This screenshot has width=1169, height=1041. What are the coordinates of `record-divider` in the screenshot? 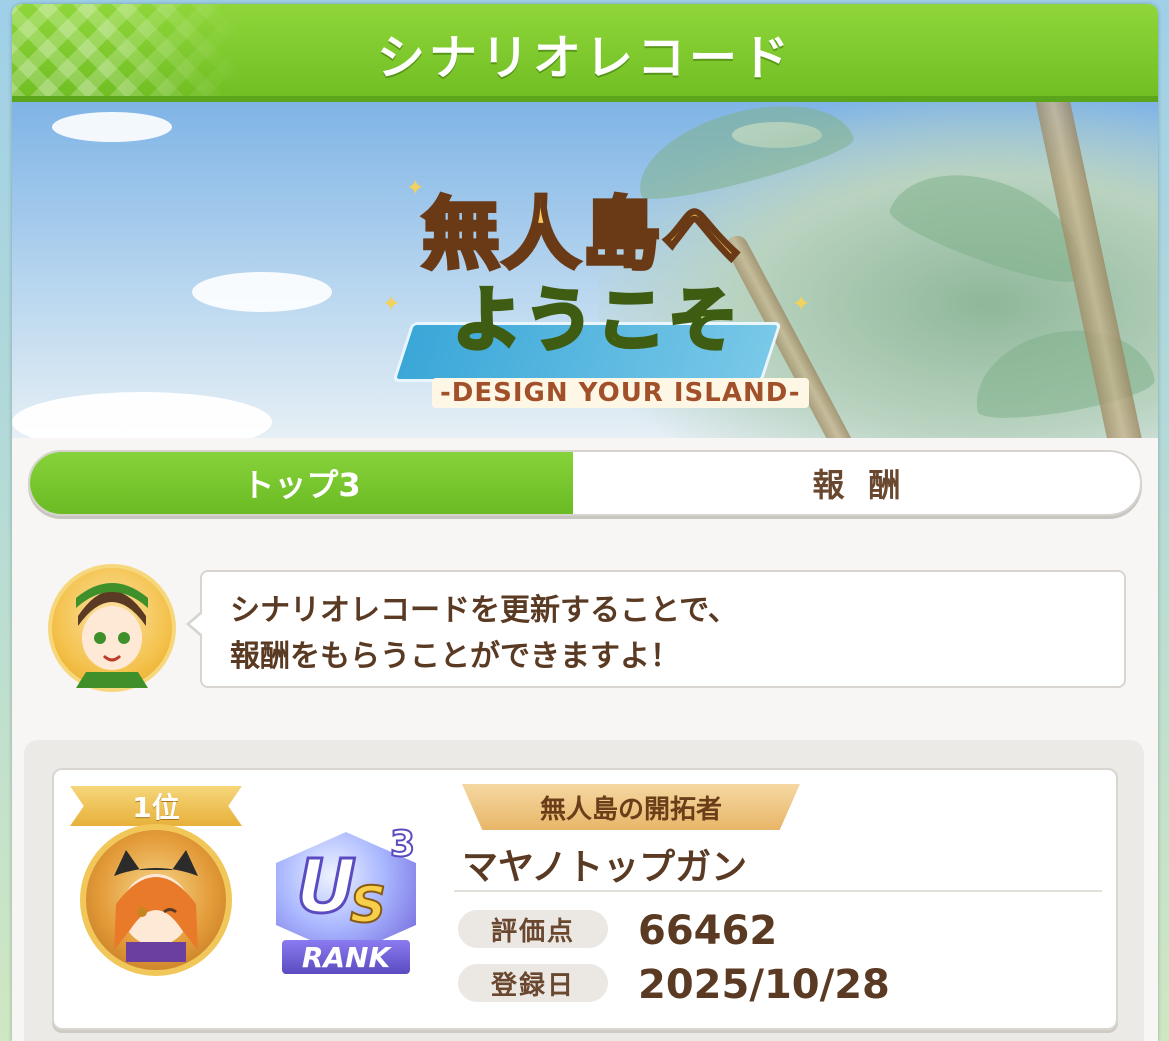 It's located at (778, 891).